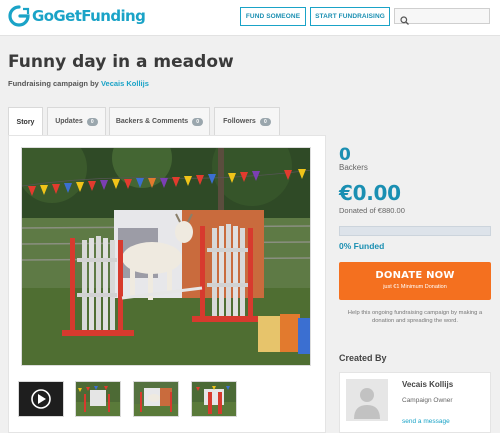 This screenshot has width=500, height=433. Describe the element at coordinates (427, 400) in the screenshot. I see `owner-role: Campaign Owner` at that location.